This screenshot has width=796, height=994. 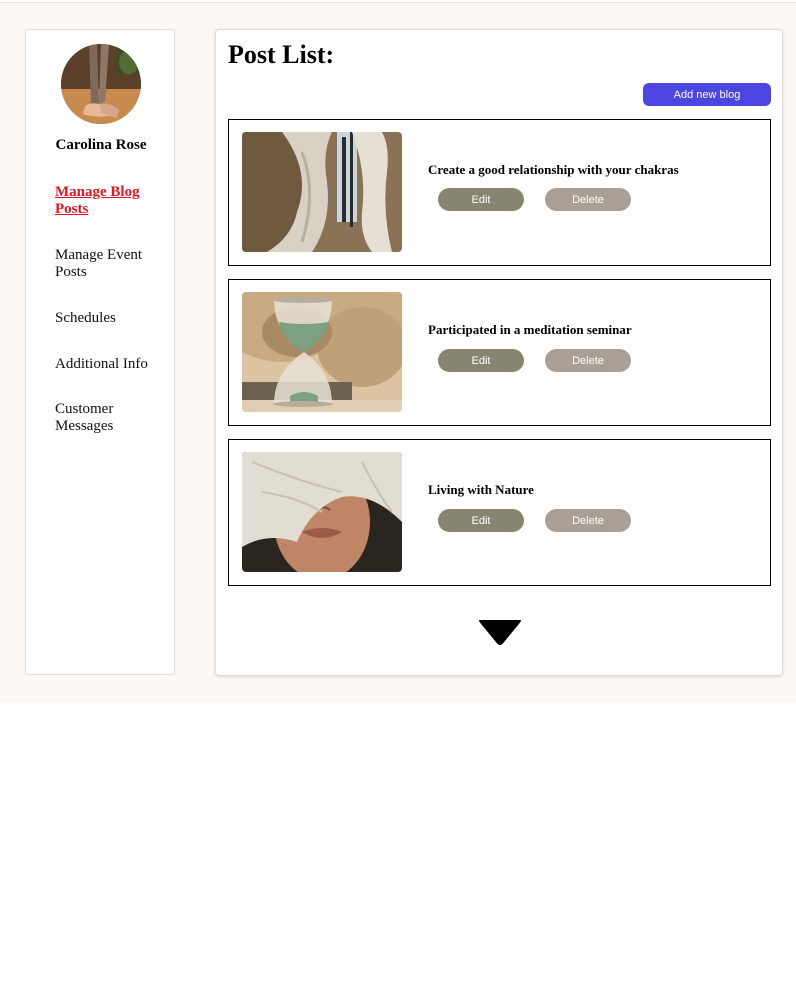 What do you see at coordinates (110, 318) in the screenshot?
I see `sidebar-item-schedules: Schedules` at bounding box center [110, 318].